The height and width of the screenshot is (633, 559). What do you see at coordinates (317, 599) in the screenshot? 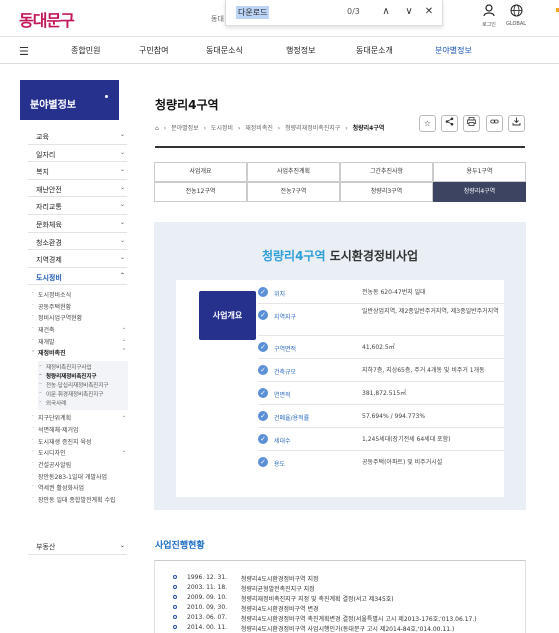
I see `history-text: 청량리재정비촉진지구 지정 및 촉진계획 결정(서고 제345호)` at bounding box center [317, 599].